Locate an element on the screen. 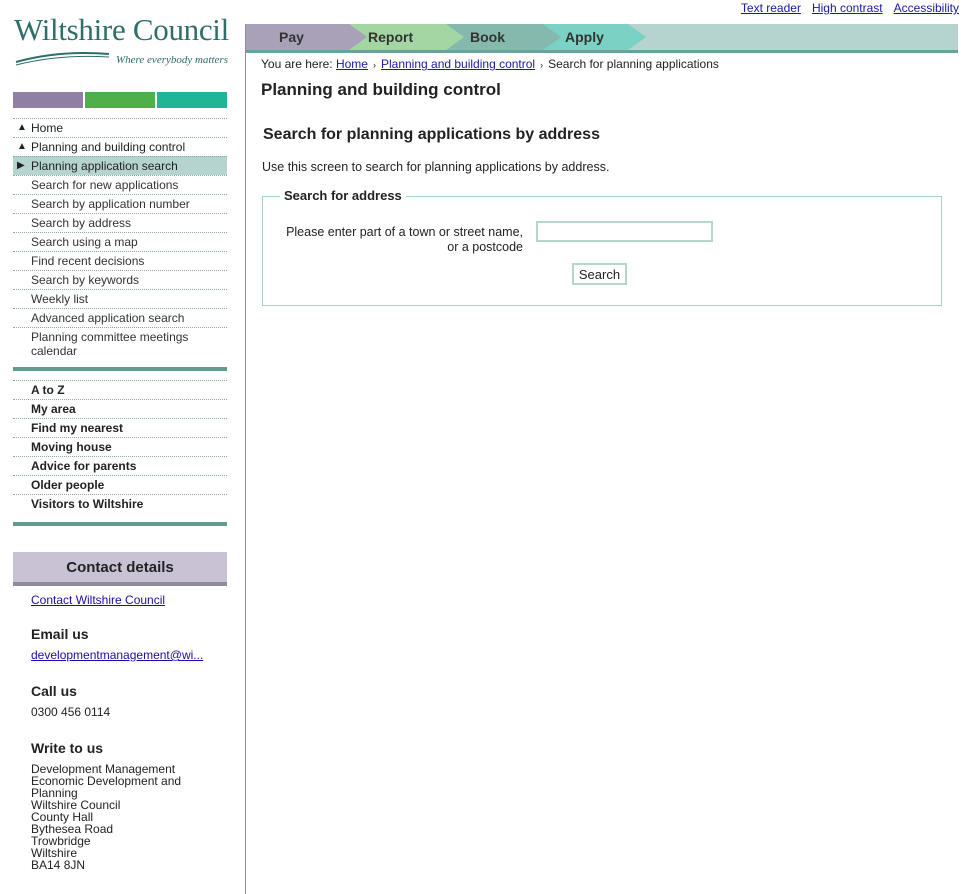 This screenshot has height=894, width=968. call-heading: Call us is located at coordinates (54, 691).